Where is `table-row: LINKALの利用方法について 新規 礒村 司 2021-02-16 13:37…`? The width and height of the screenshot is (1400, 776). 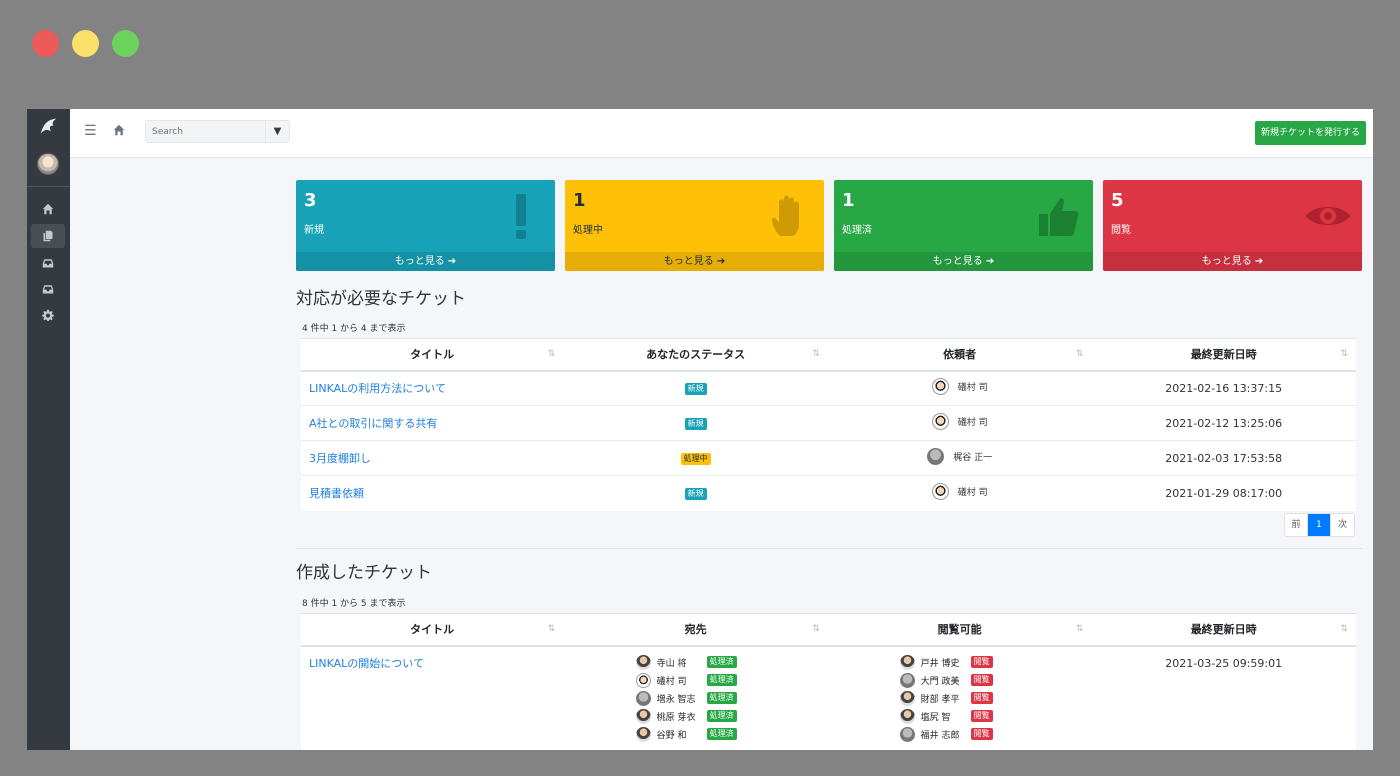 table-row: LINKALの利用方法について 新規 礒村 司 2021-02-16 13:37… is located at coordinates (828, 388).